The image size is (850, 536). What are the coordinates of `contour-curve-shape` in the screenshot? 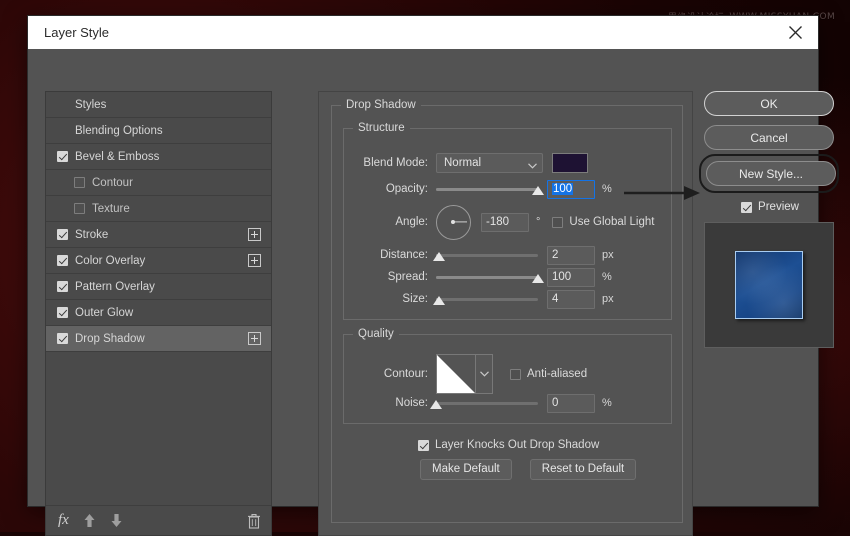 It's located at (456, 374).